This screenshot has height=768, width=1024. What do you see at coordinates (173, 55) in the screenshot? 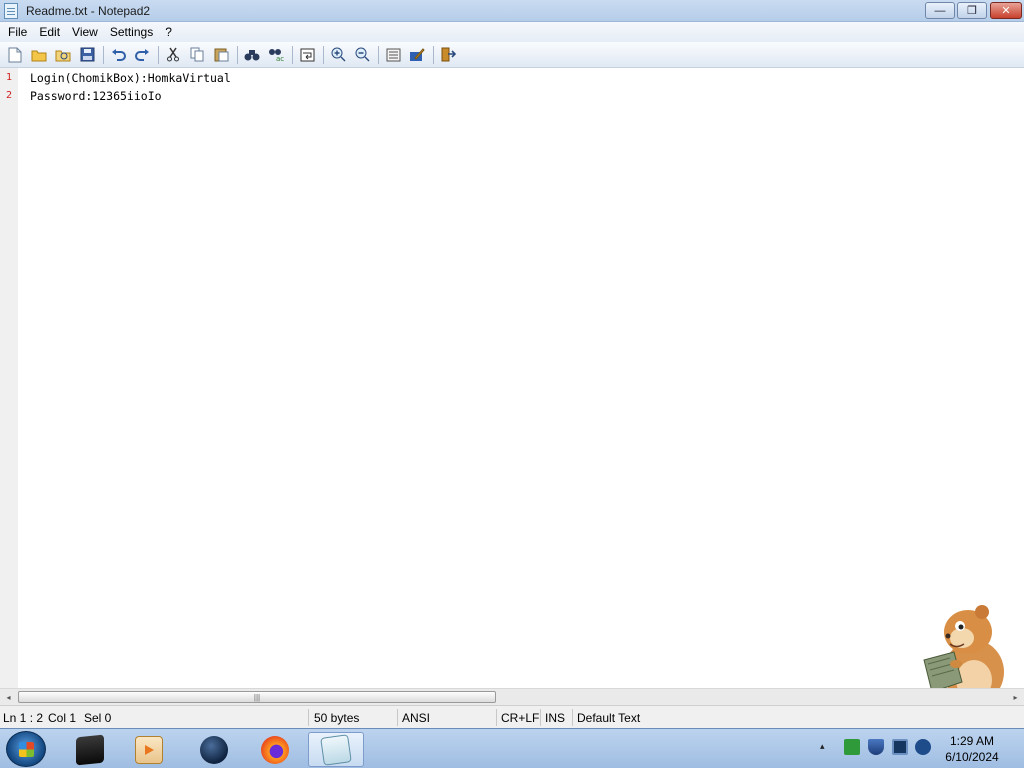
I see `cut-icon` at bounding box center [173, 55].